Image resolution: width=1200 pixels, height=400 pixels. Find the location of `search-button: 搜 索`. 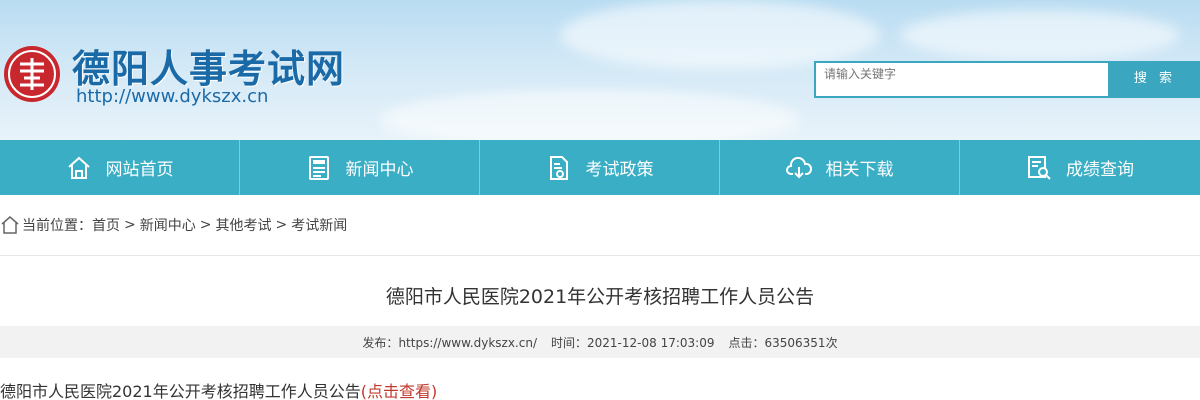

search-button: 搜 索 is located at coordinates (1155, 79).